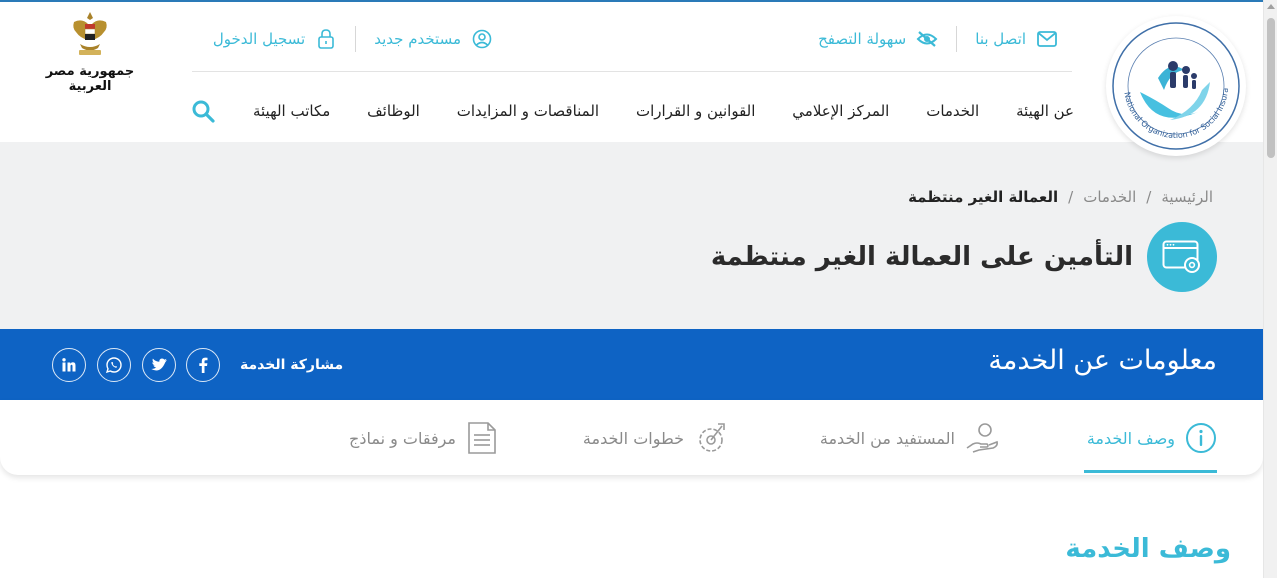  I want to click on linkedin-icon, so click(69, 365).